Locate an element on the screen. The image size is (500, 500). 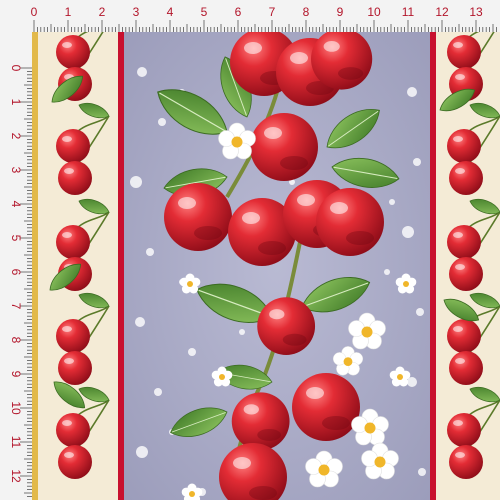
ruler-top-label: 4 is located at coordinates (170, 12).